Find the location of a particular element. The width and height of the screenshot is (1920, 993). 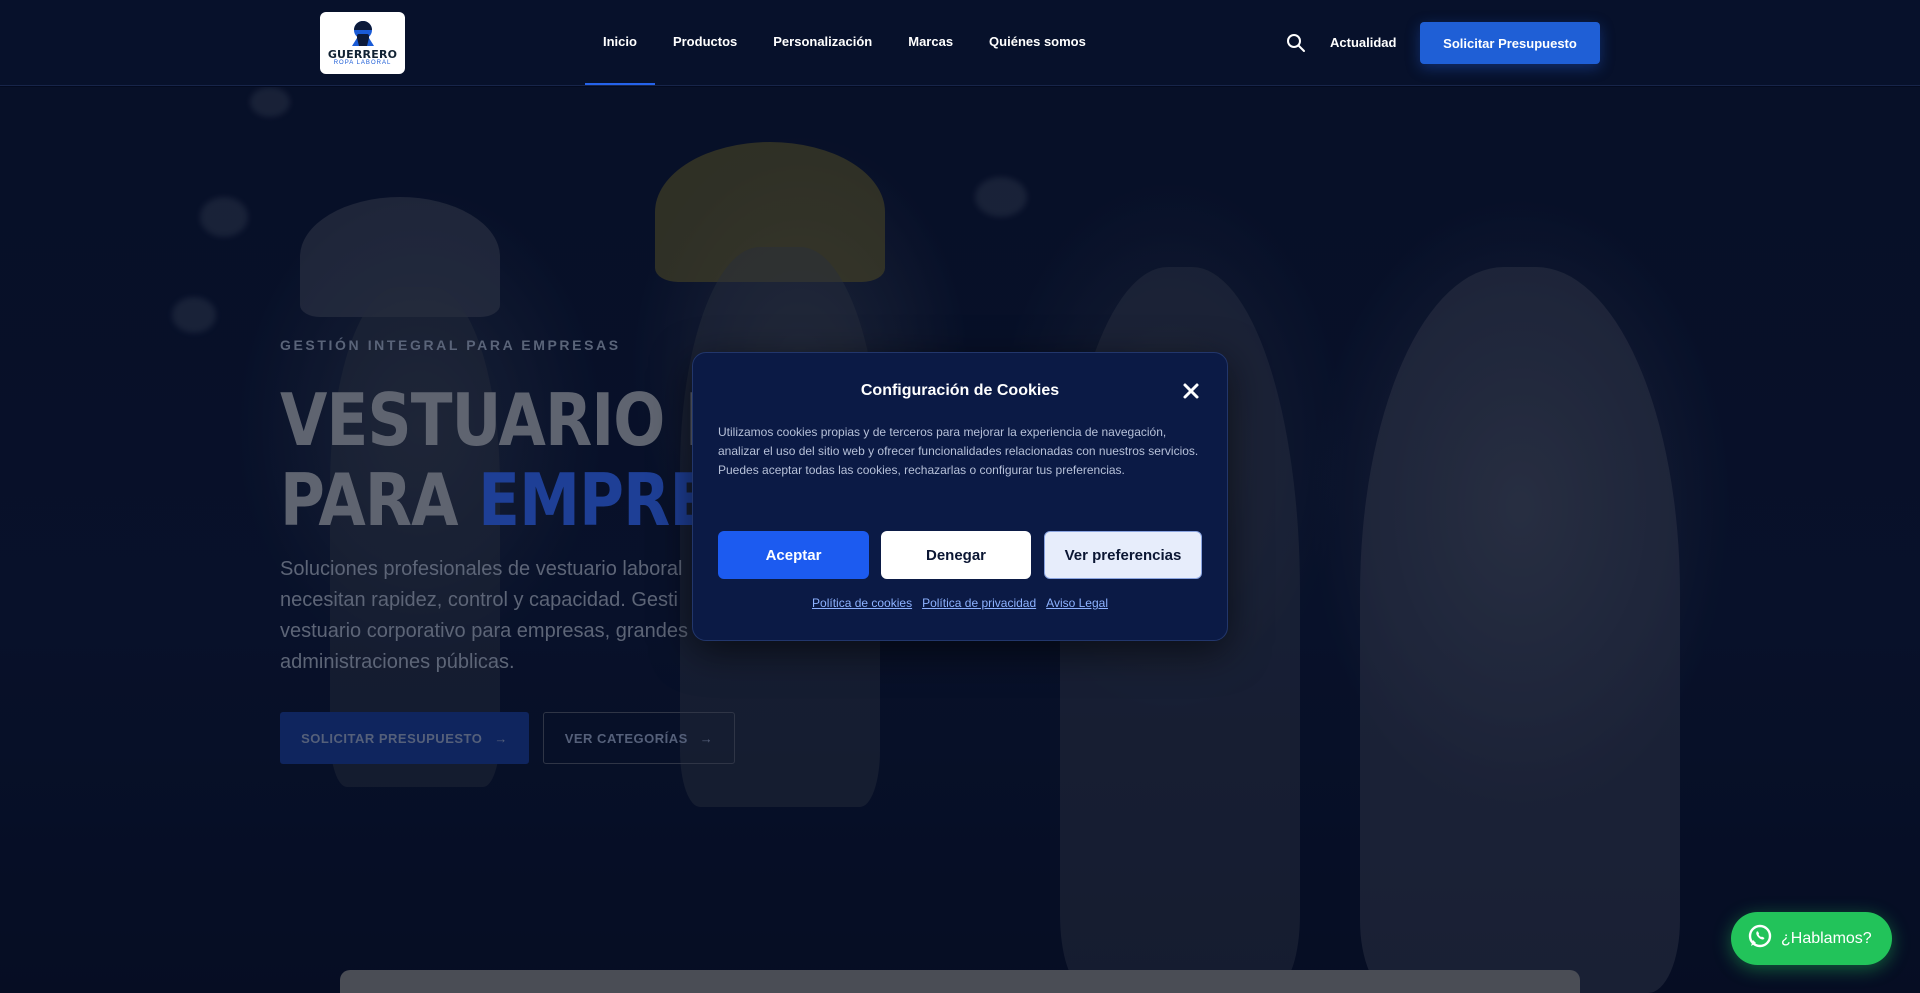

privacy-policy-link: Política de privacidad is located at coordinates (979, 603).